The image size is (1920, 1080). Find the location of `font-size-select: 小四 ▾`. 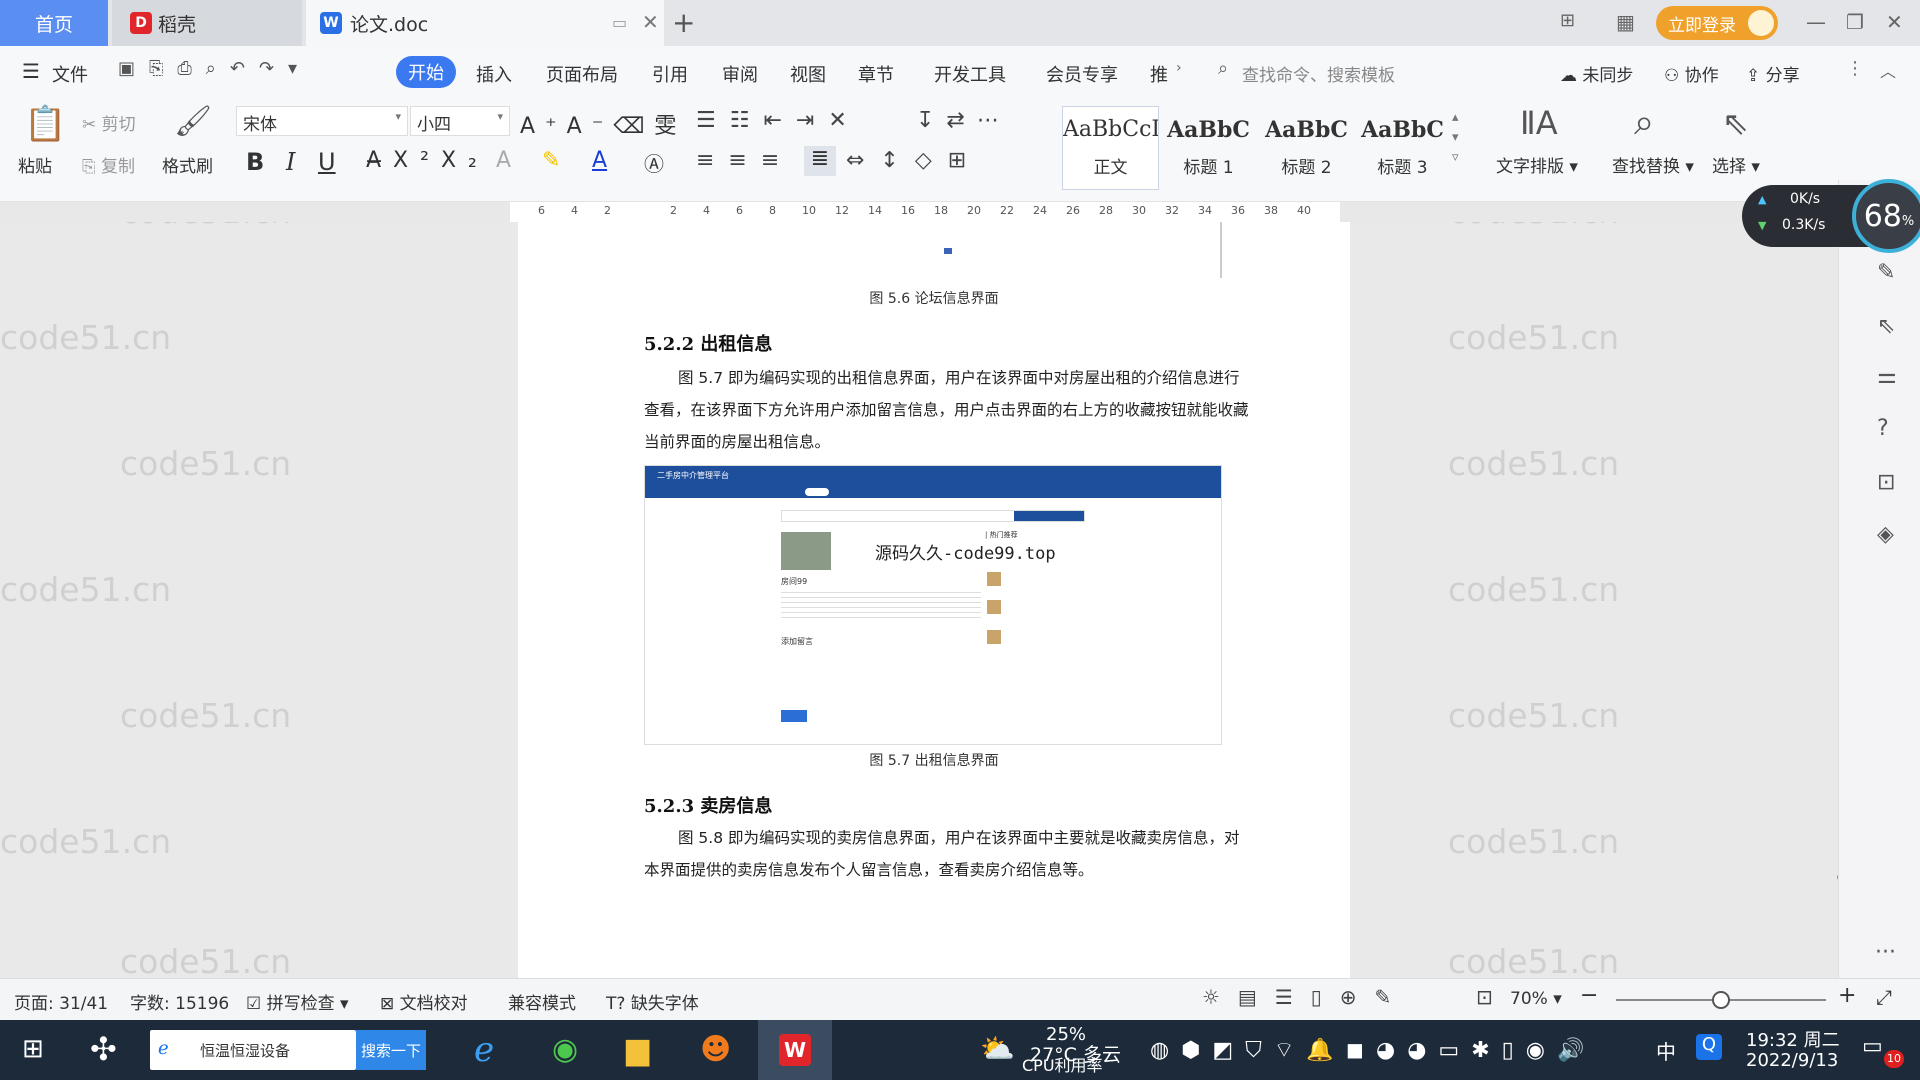

font-size-select: 小四 ▾ is located at coordinates (460, 121).